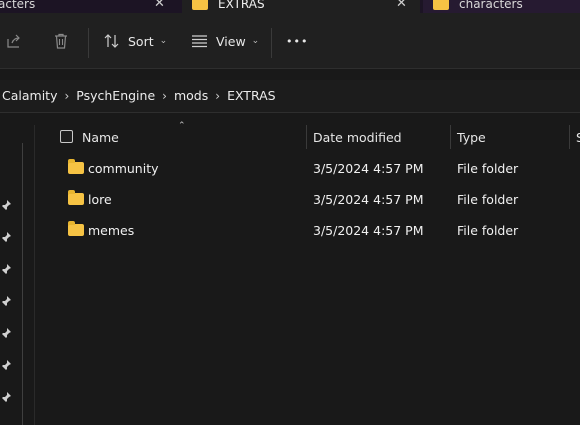 The width and height of the screenshot is (580, 425). Describe the element at coordinates (199, 41) in the screenshot. I see `view-icon` at that location.